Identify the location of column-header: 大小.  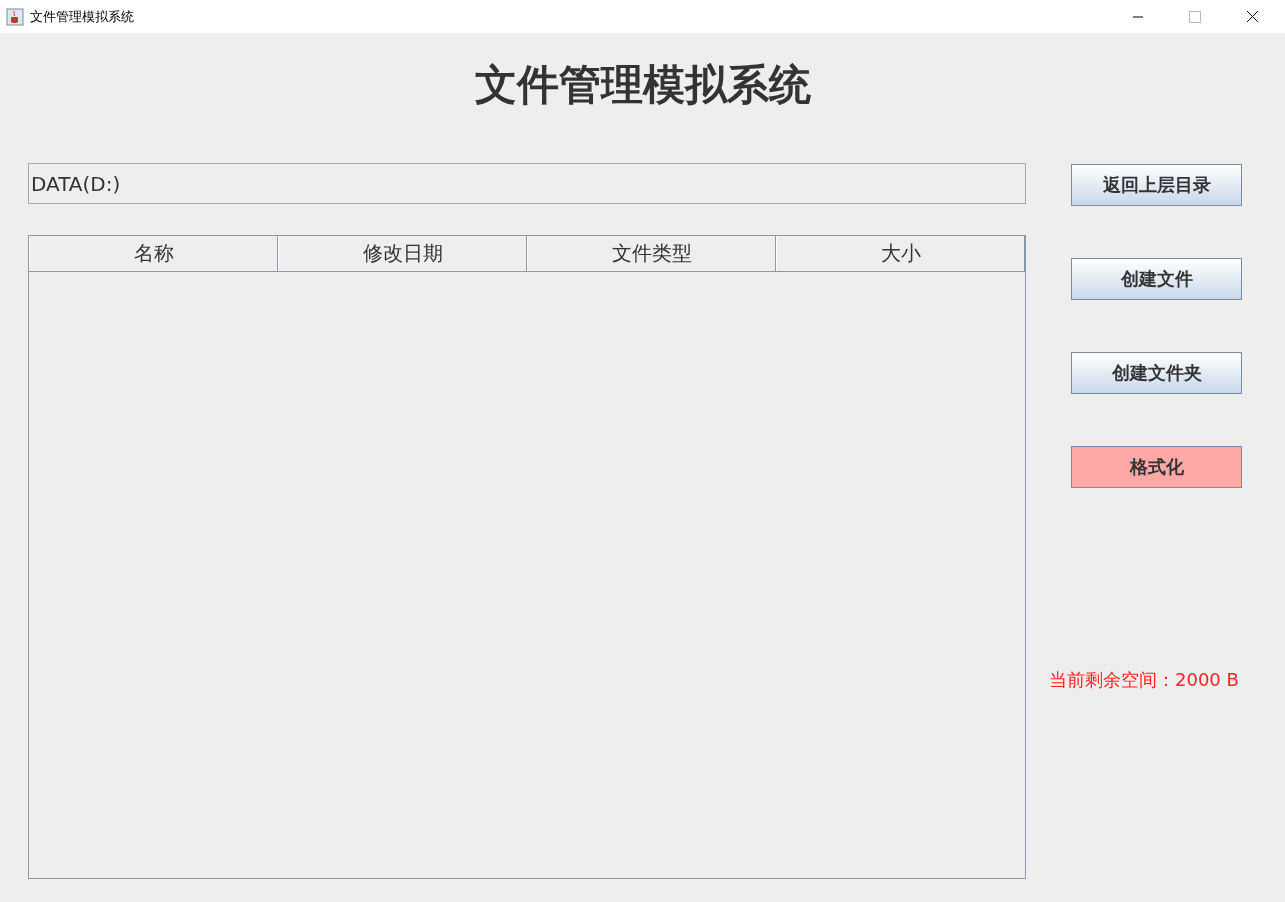
(900, 253).